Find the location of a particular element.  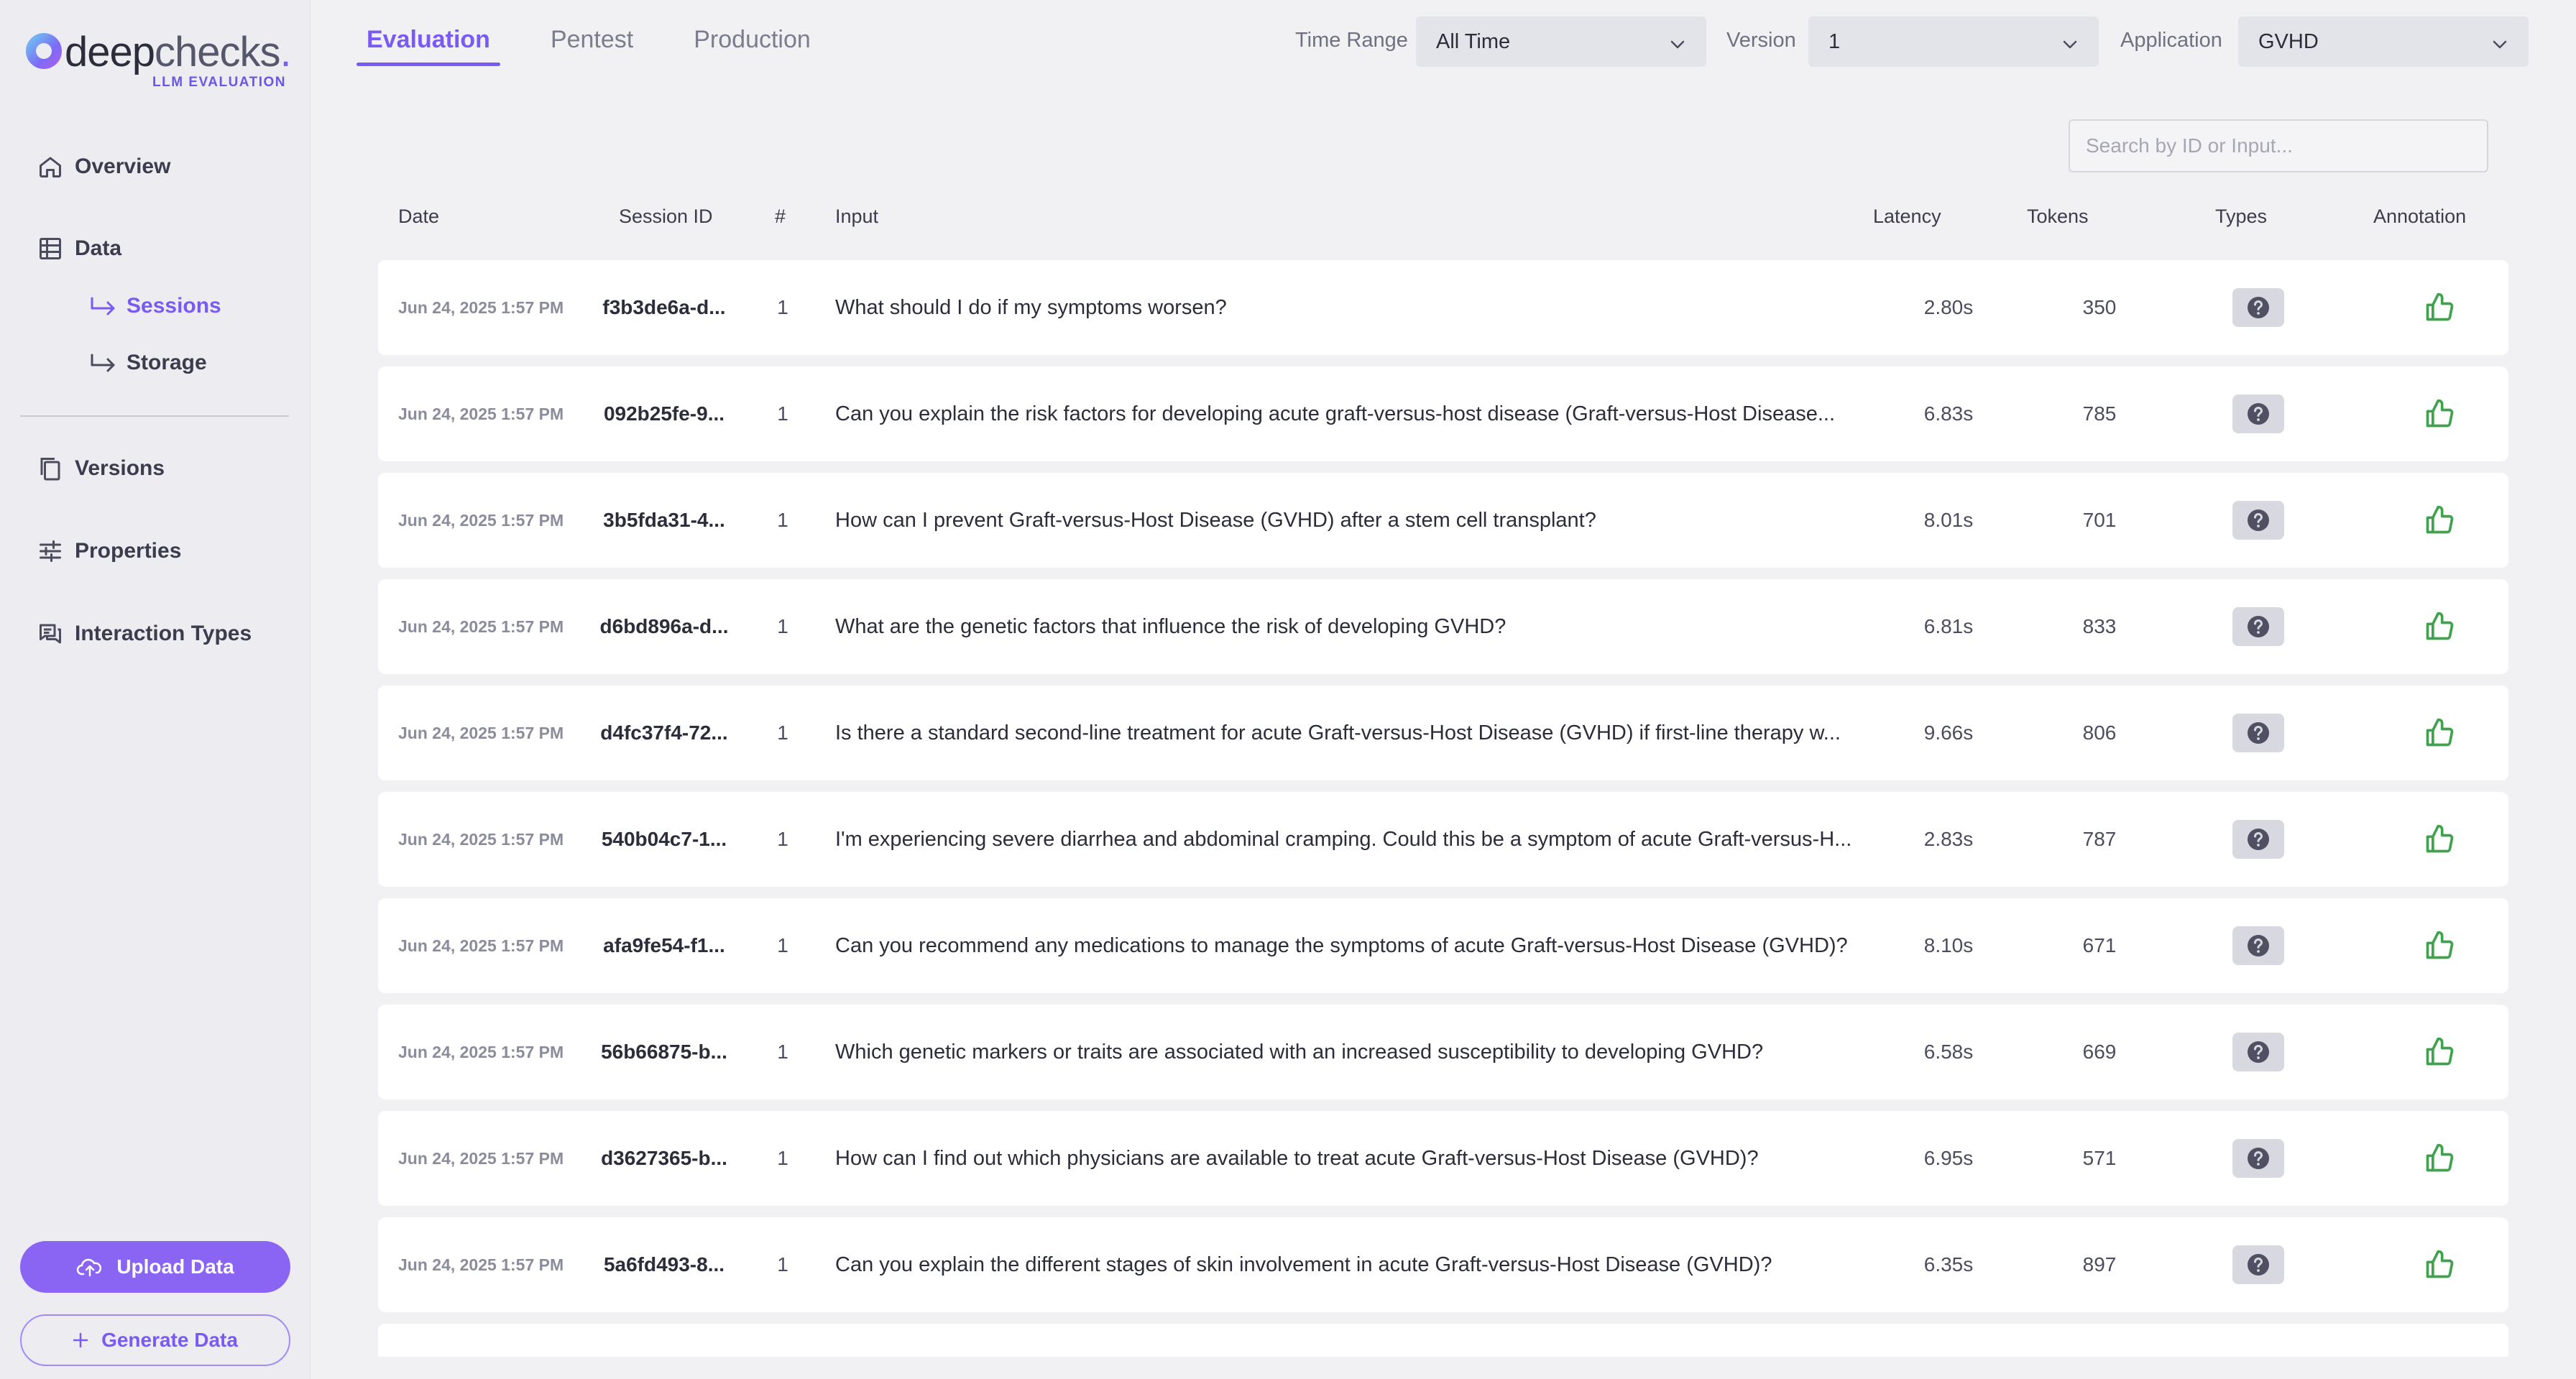

sidebar-item-storage: Storage is located at coordinates (148, 363).